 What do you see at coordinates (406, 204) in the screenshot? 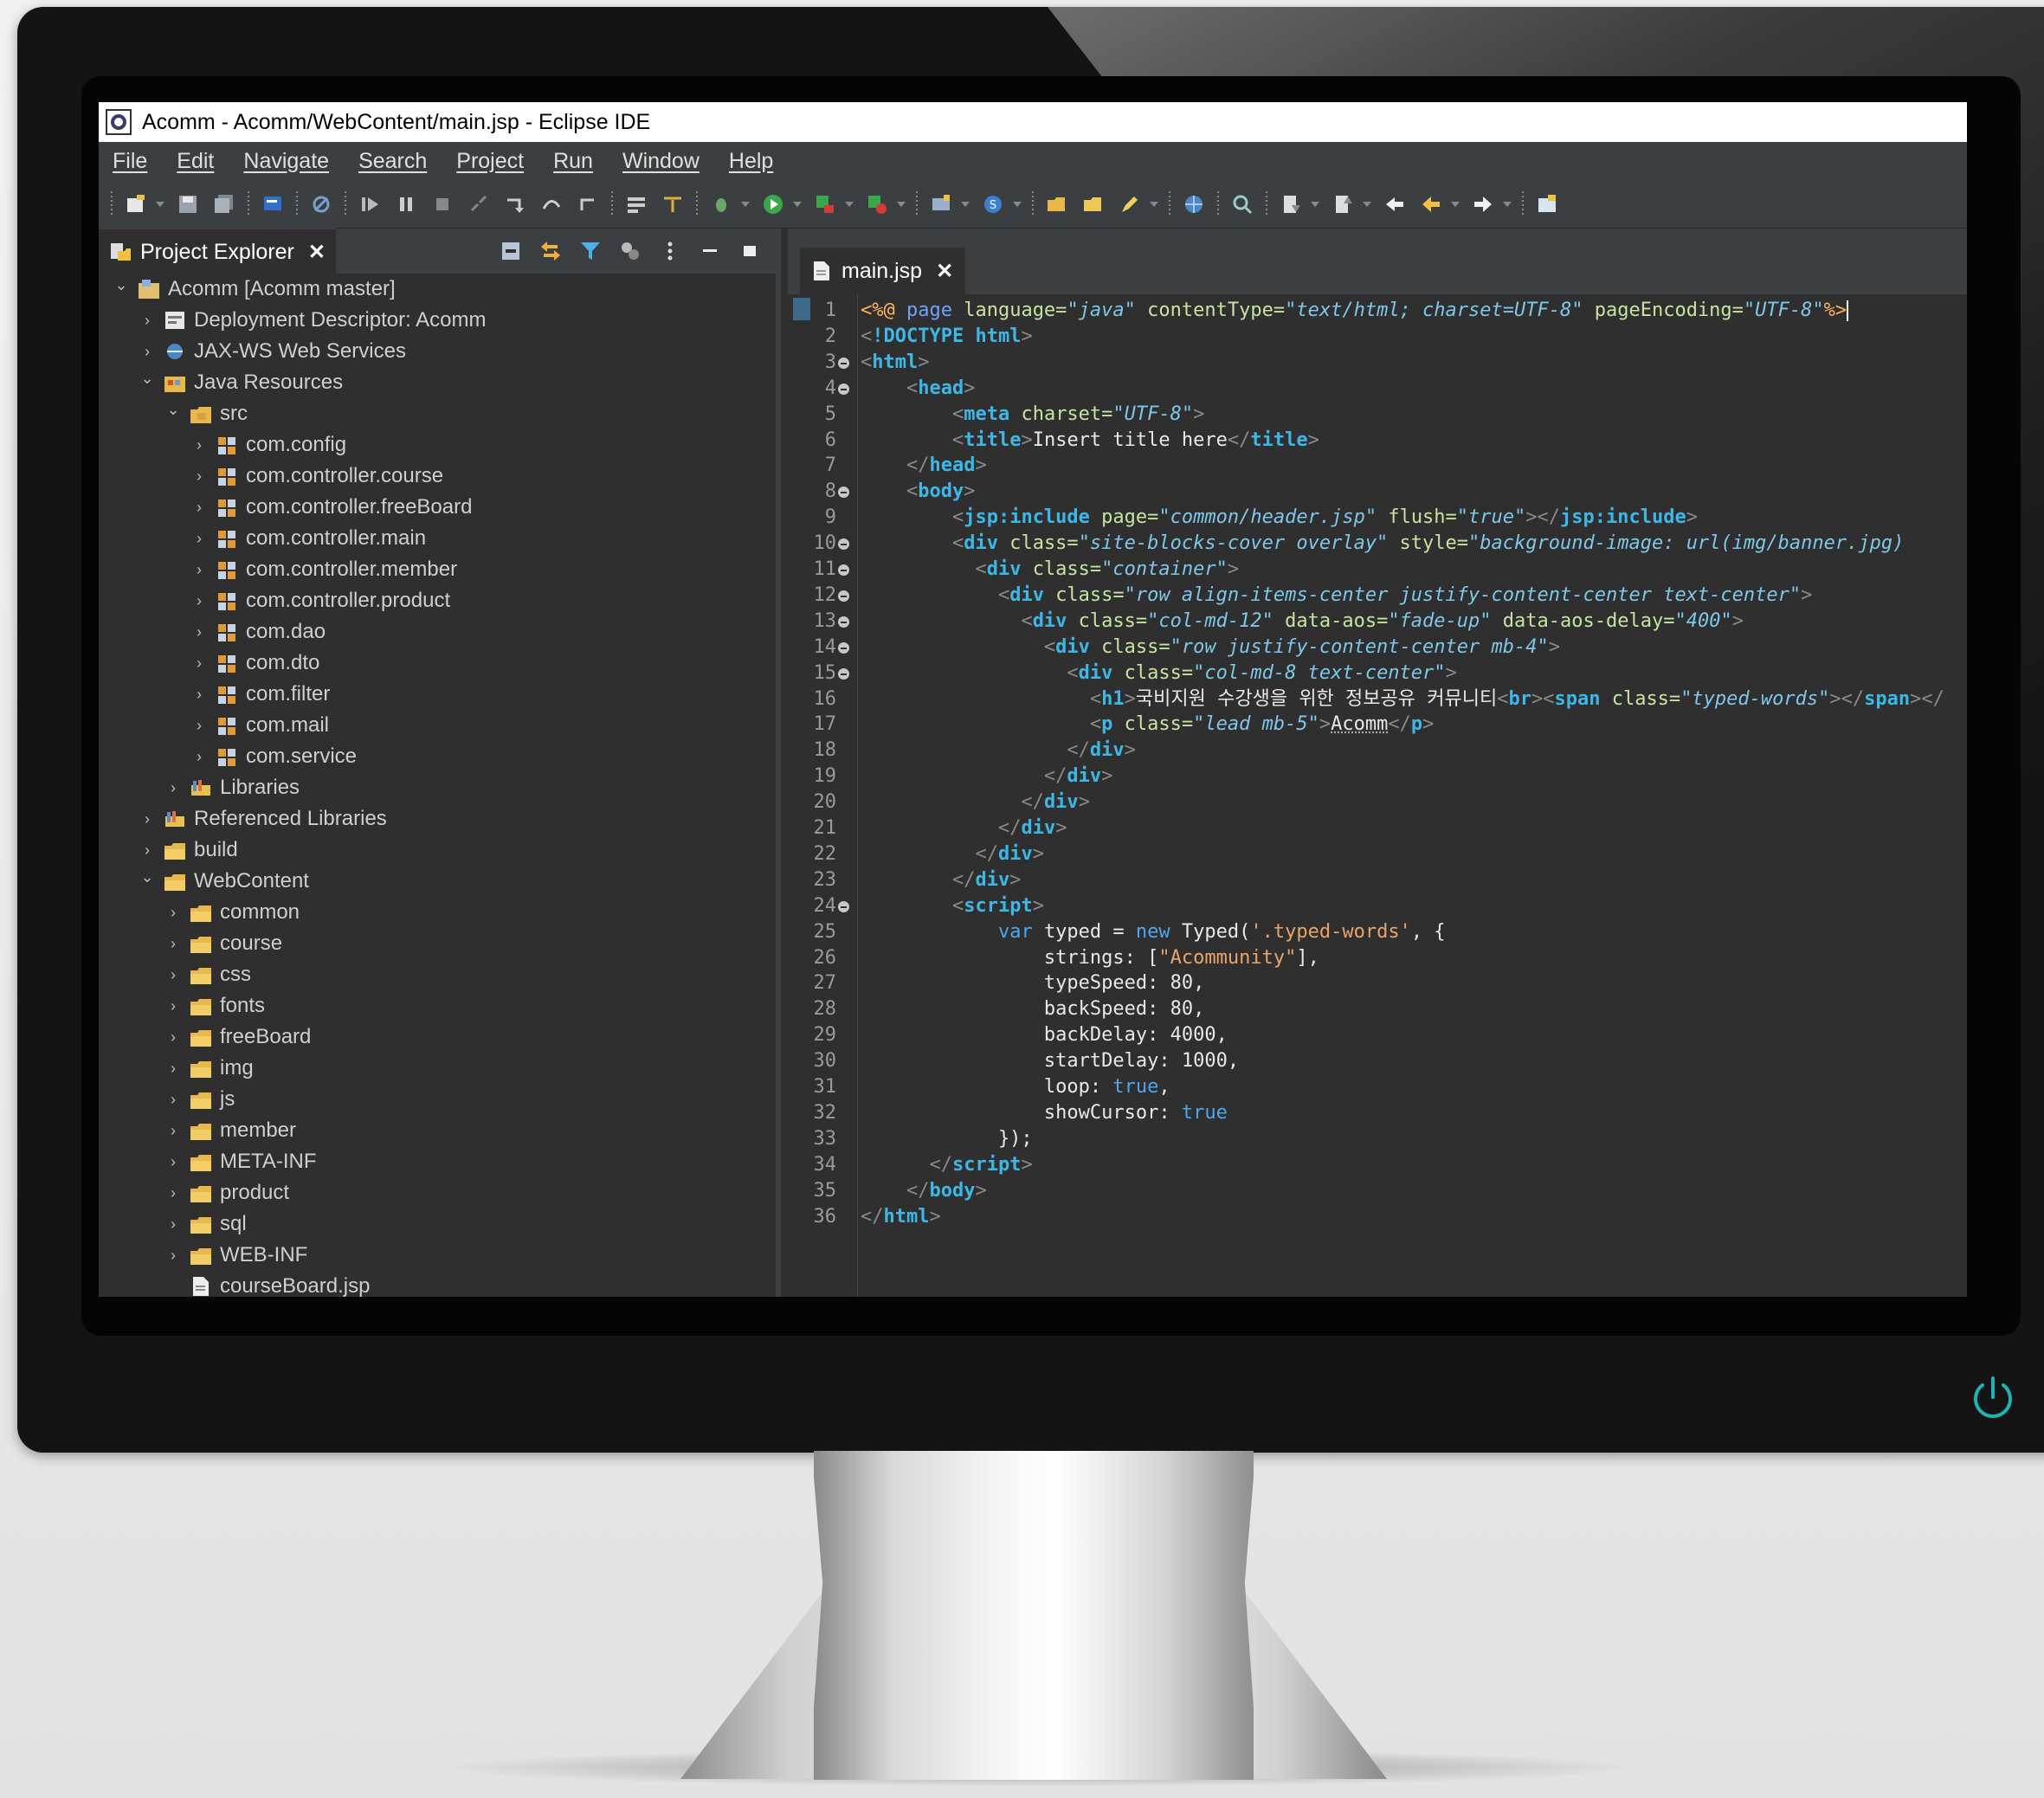
I see `suspend-icon` at bounding box center [406, 204].